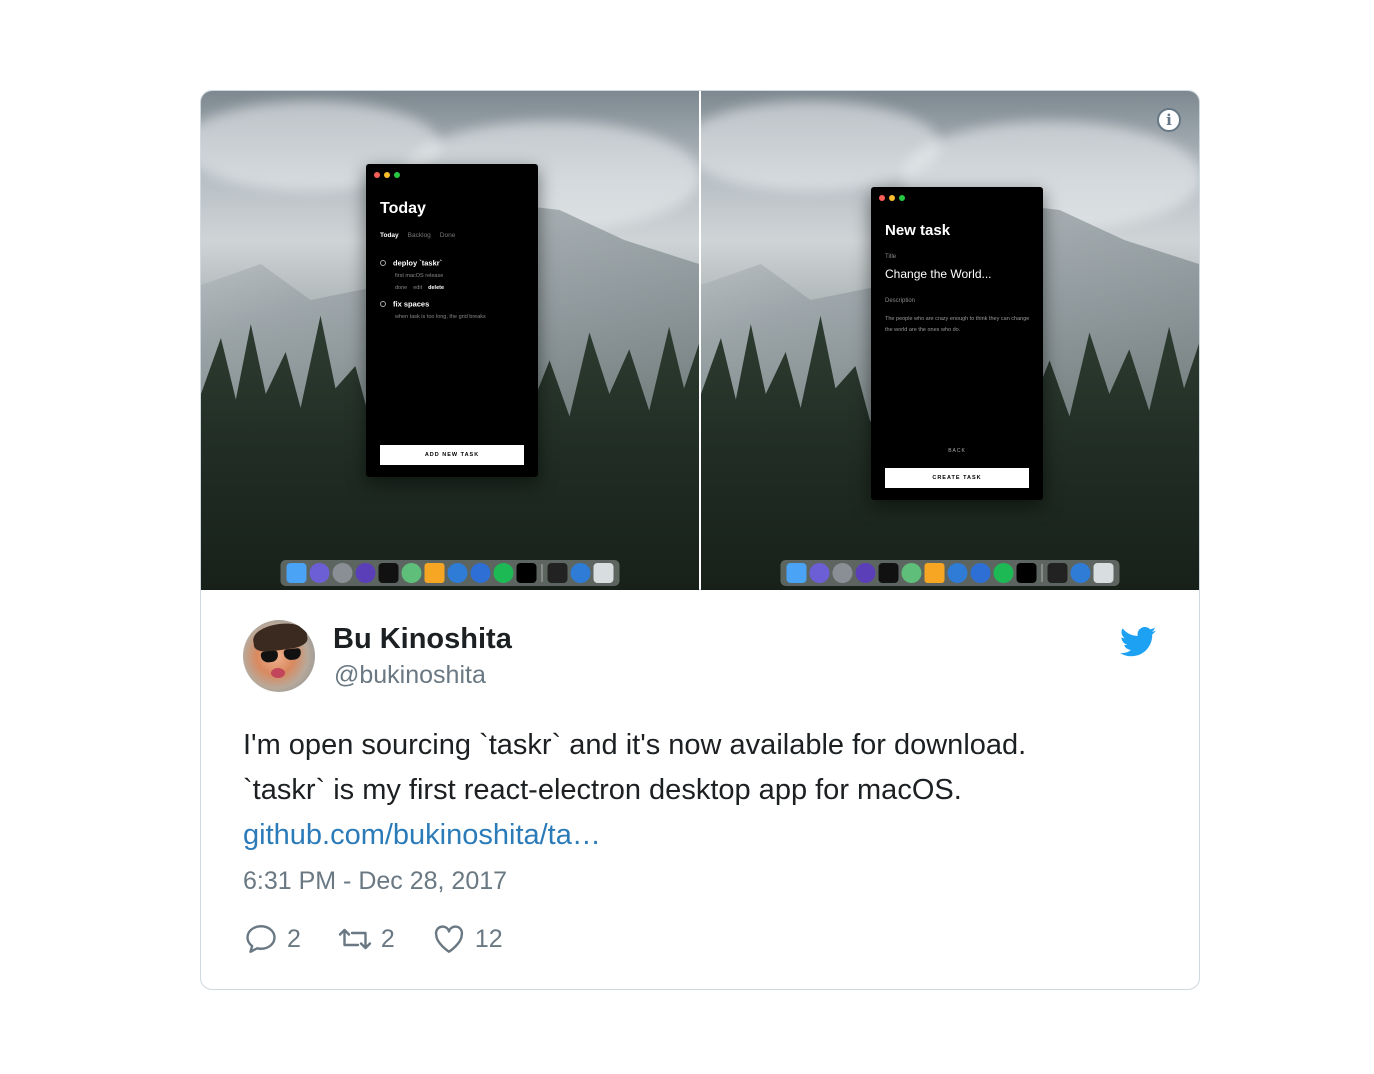 Image resolution: width=1374 pixels, height=1074 pixels. Describe the element at coordinates (355, 939) in the screenshot. I see `retweet-icon` at that location.